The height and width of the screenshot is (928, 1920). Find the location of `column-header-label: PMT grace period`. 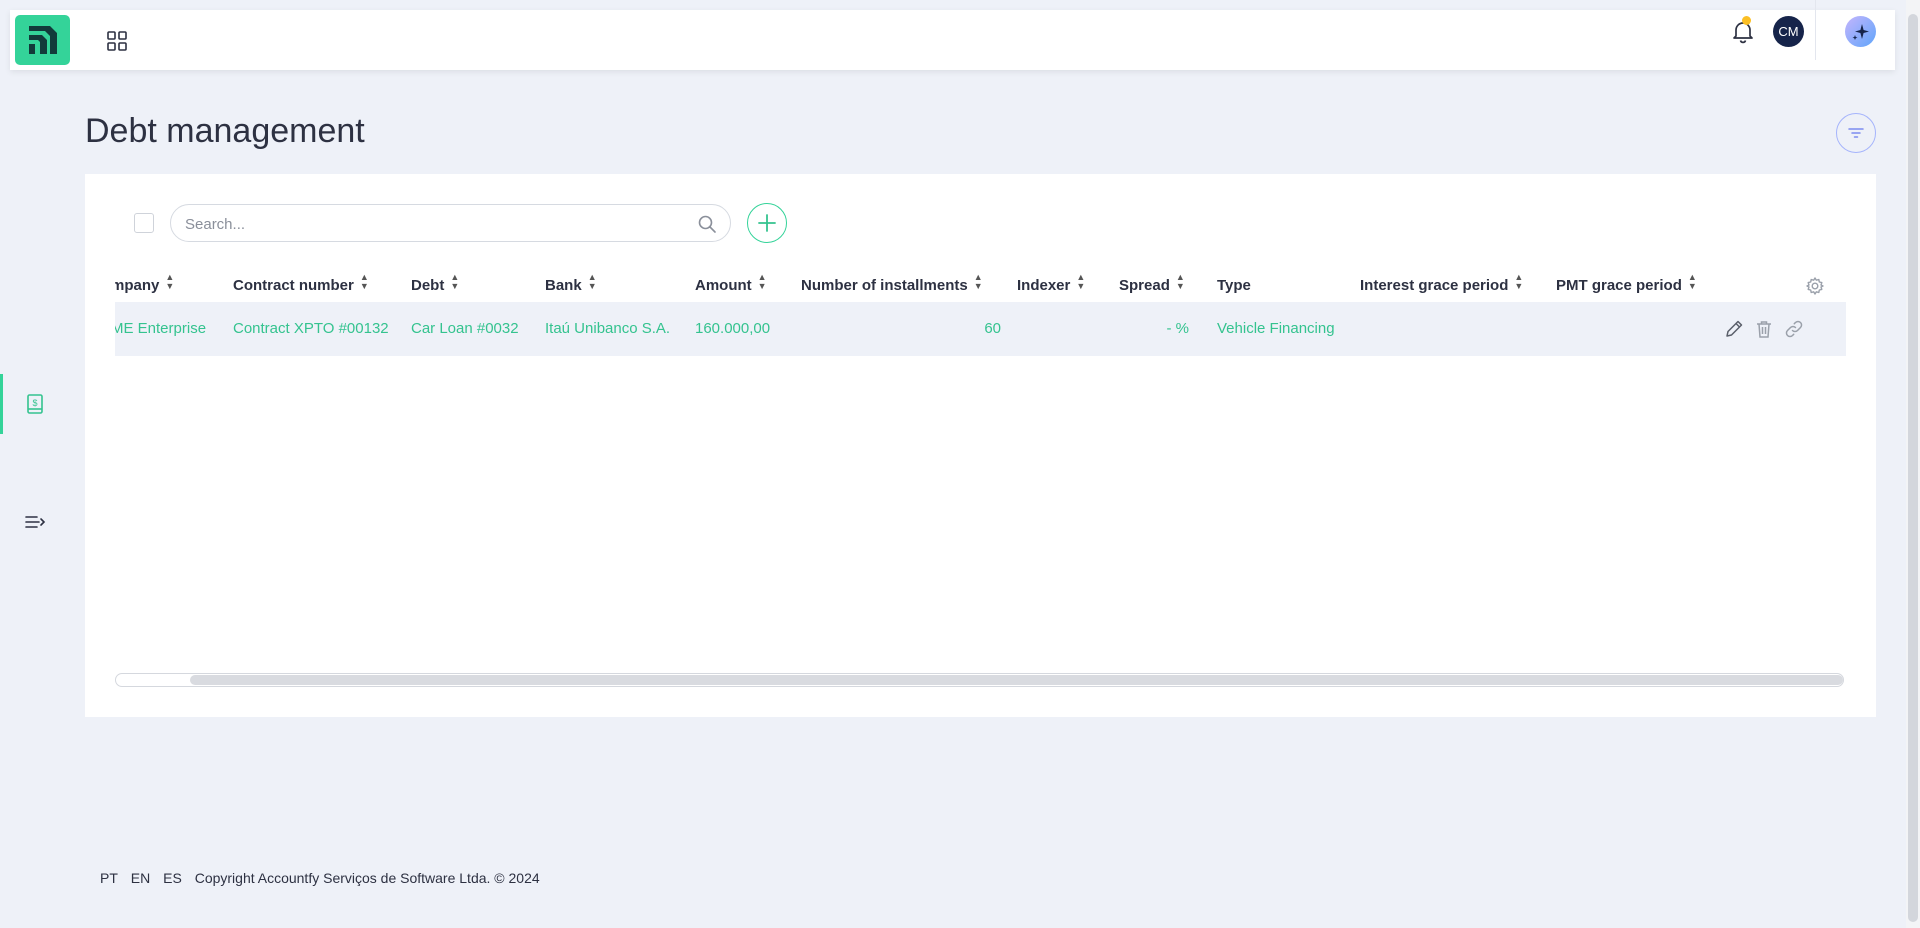

column-header-label: PMT grace period is located at coordinates (1619, 285).